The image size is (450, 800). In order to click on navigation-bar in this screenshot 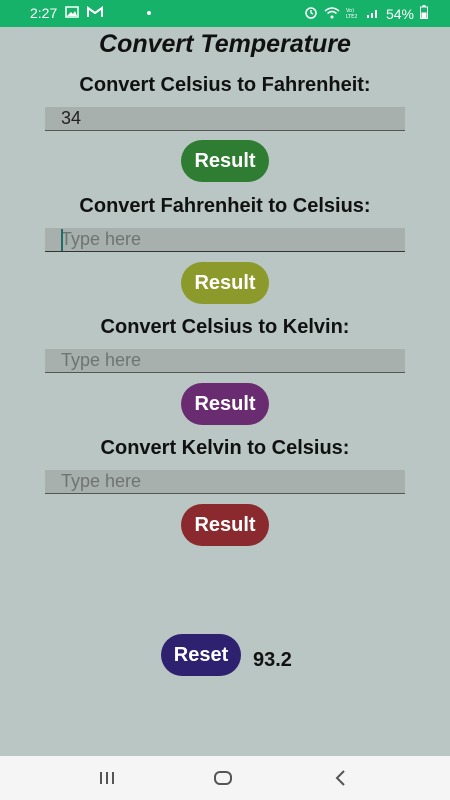, I will do `click(225, 778)`.